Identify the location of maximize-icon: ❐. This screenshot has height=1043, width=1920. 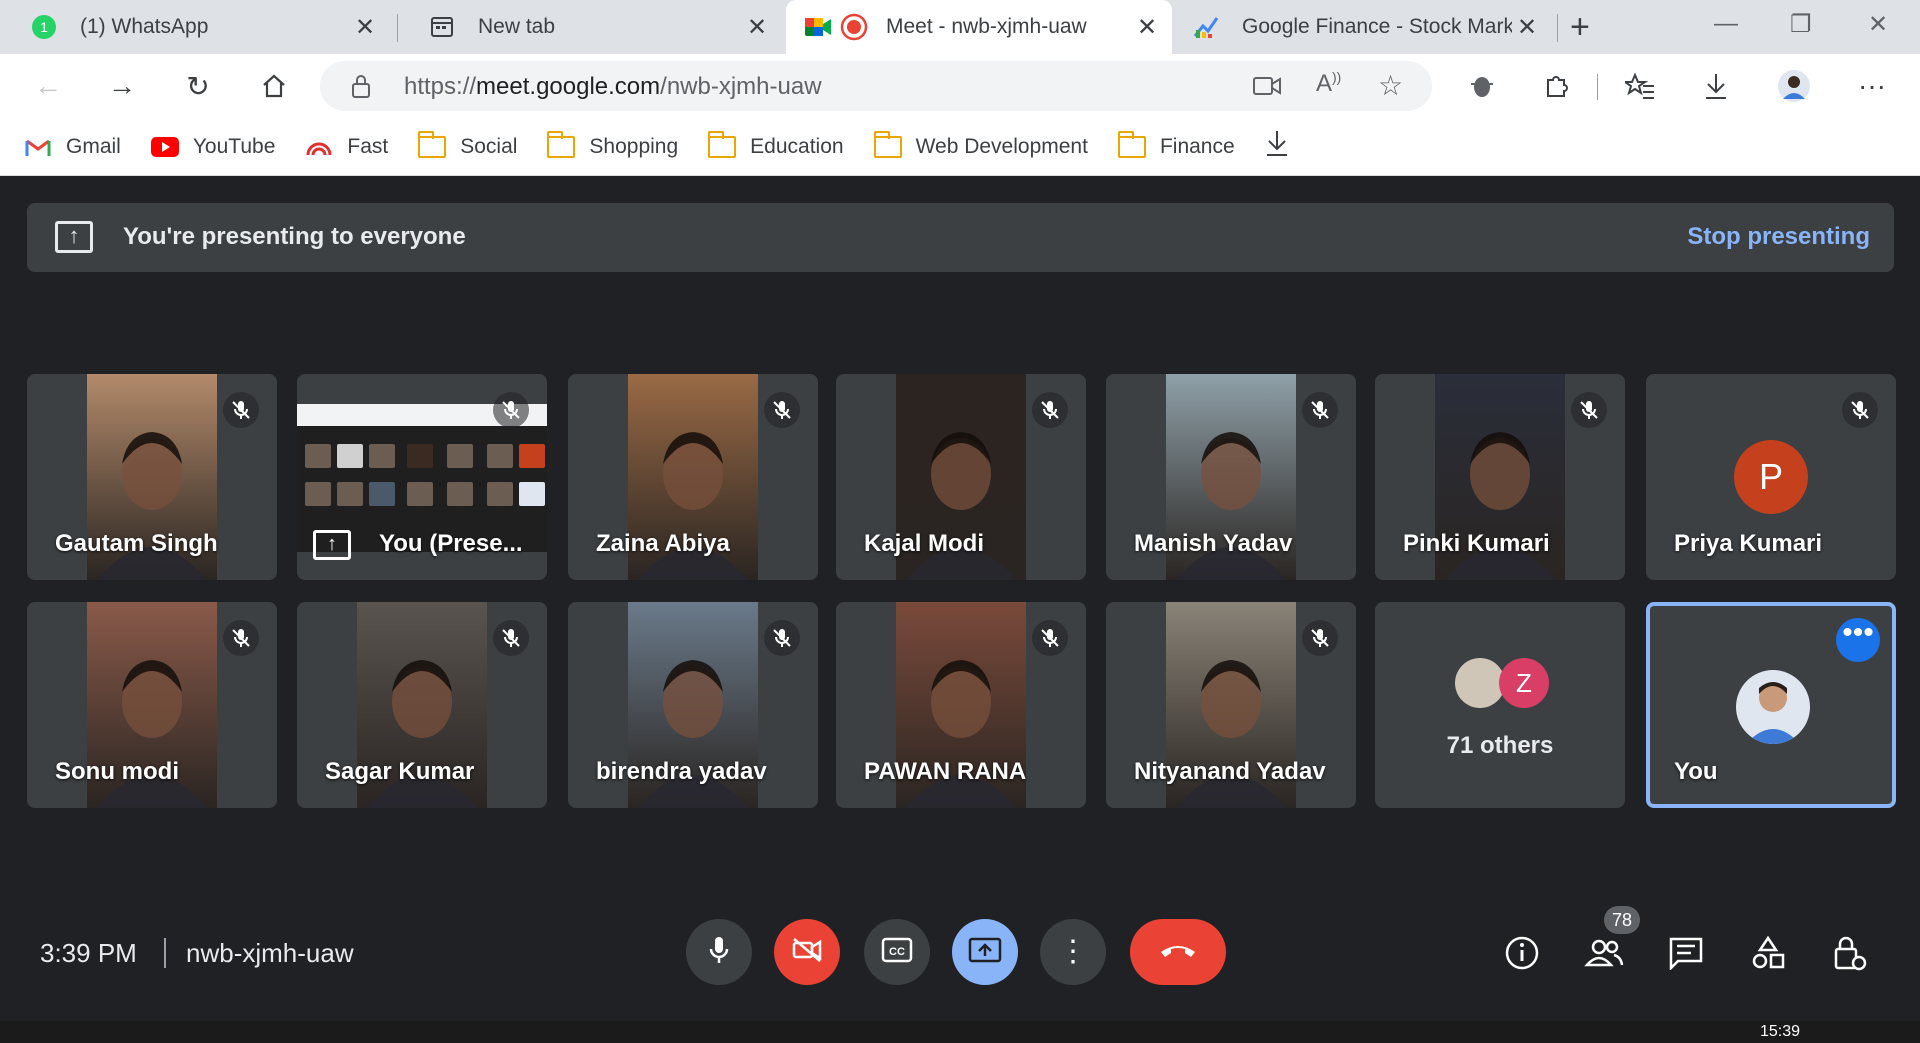
(1801, 24).